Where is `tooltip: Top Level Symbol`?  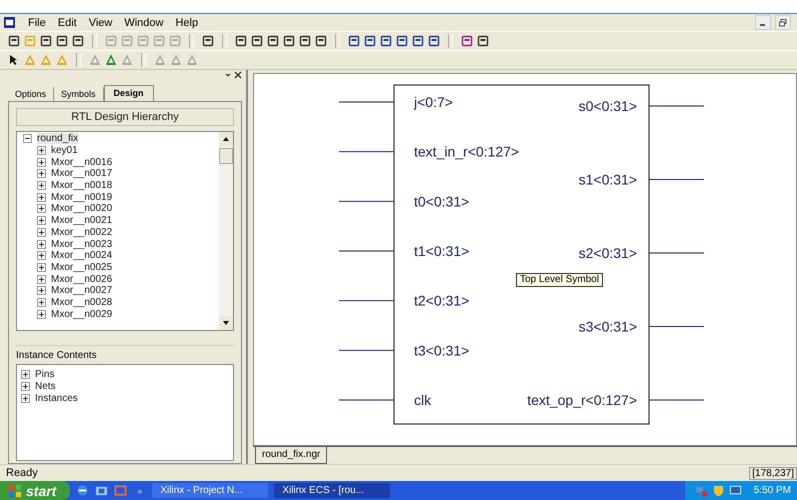 tooltip: Top Level Symbol is located at coordinates (559, 280).